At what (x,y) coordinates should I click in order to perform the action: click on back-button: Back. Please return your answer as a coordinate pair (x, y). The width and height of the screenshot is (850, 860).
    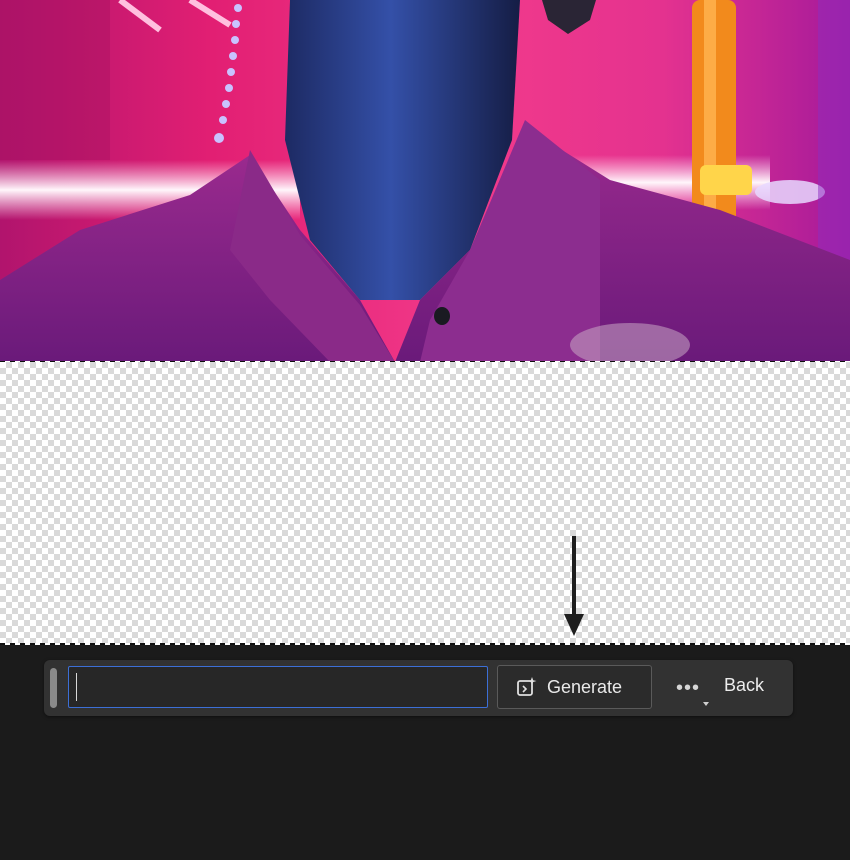
    Looking at the image, I should click on (744, 685).